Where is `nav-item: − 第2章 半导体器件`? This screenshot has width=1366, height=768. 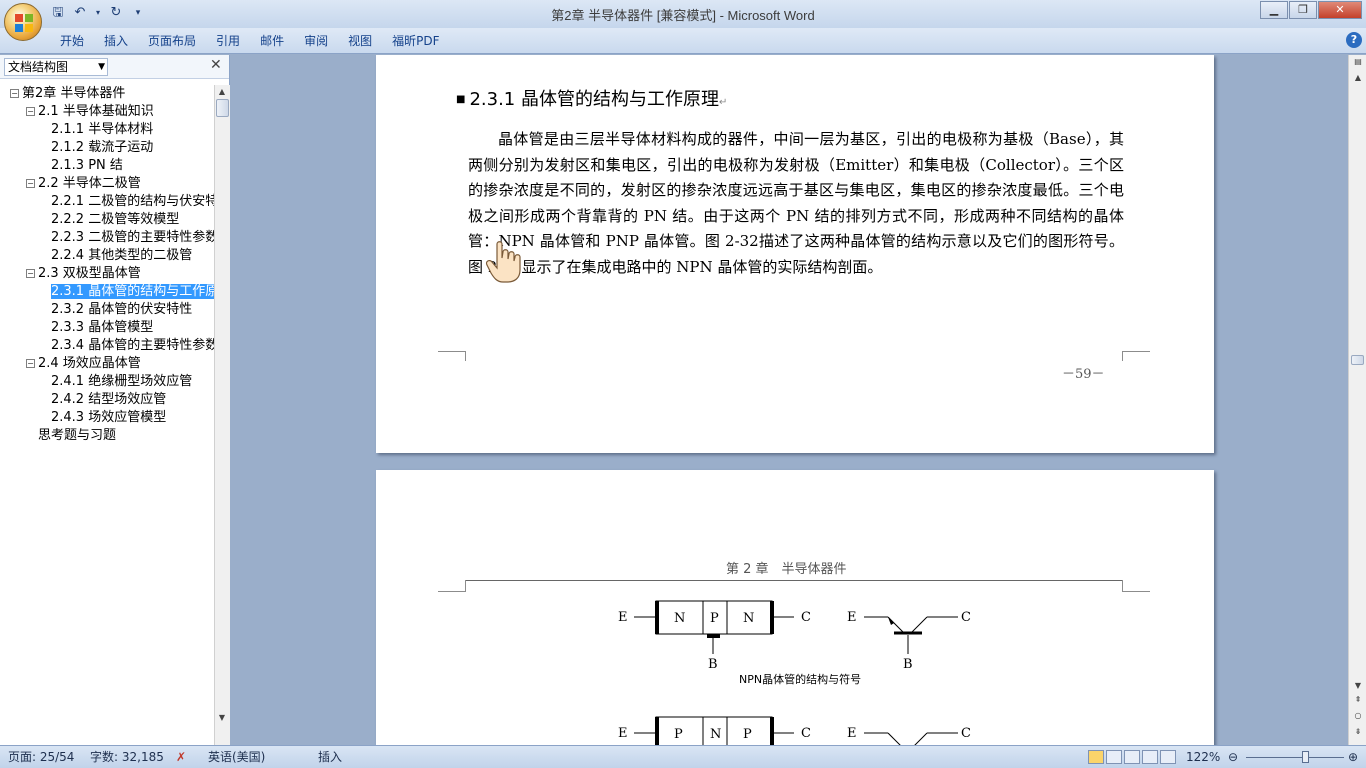
nav-item: − 第2章 半导体器件 is located at coordinates (67, 94).